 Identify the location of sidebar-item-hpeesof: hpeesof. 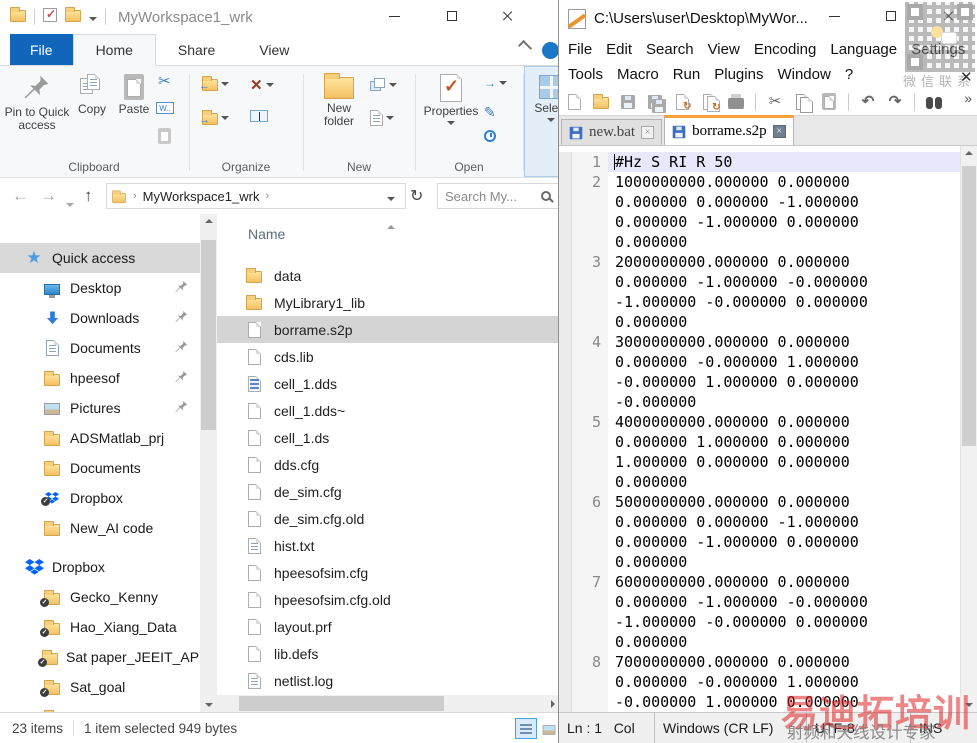
(100, 378).